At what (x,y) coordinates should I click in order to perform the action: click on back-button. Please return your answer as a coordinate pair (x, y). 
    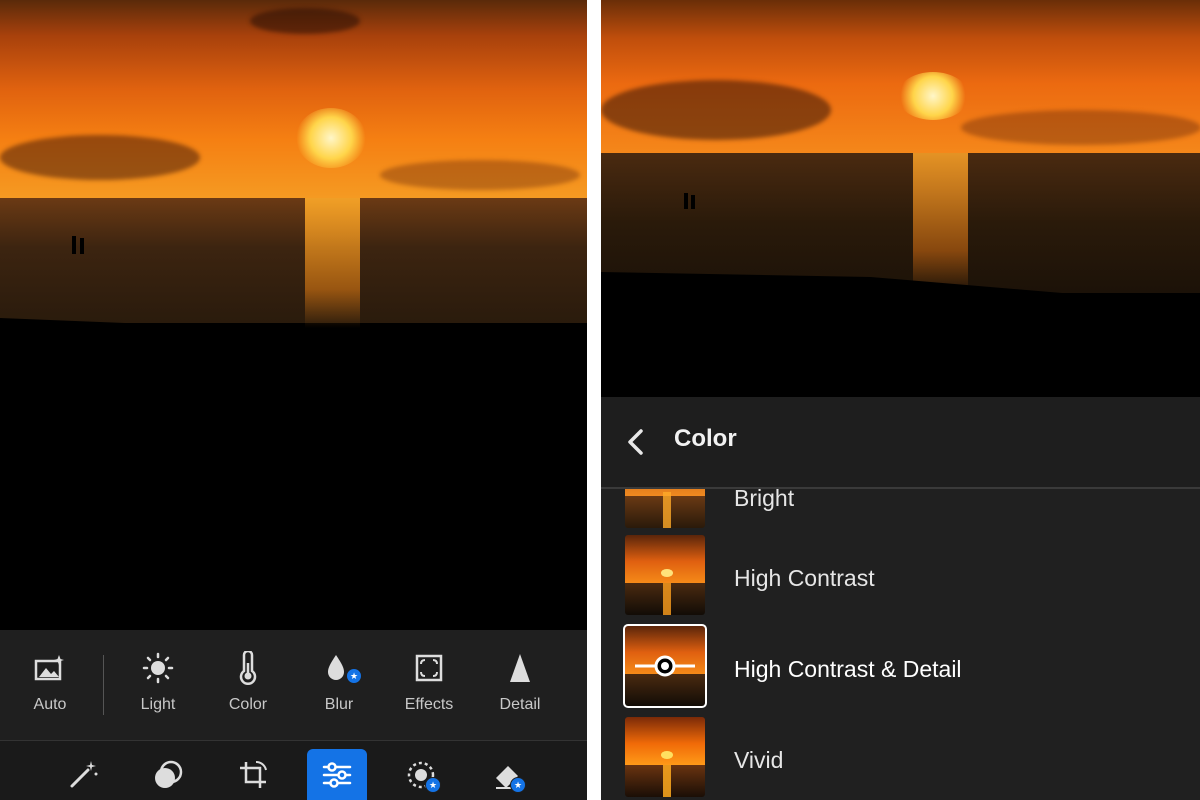
    Looking at the image, I should click on (636, 444).